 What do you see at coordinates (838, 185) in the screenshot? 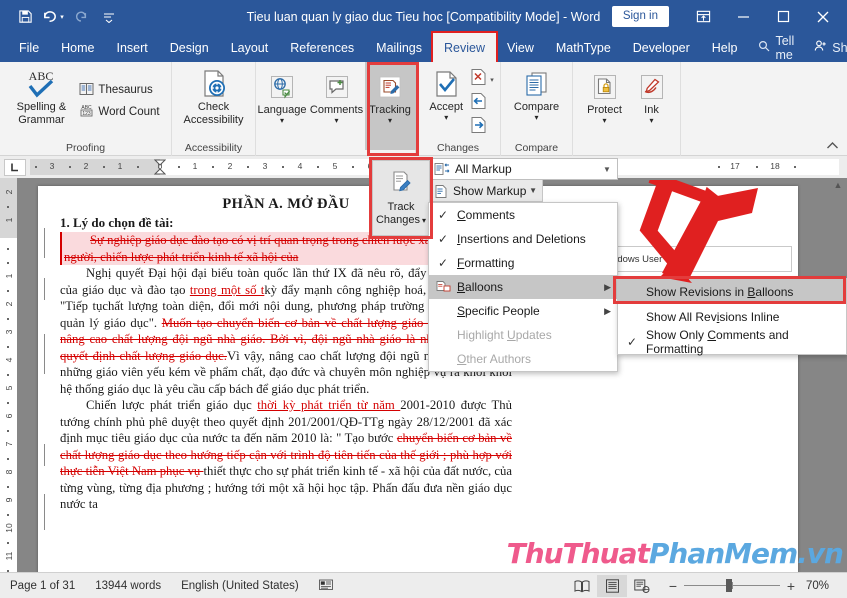
I see `scroll-up-icon: ▲` at bounding box center [838, 185].